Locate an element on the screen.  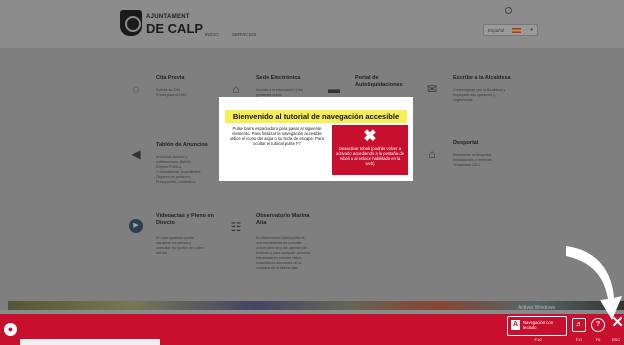
nav-inicio: INICIO is located at coordinates (212, 34).